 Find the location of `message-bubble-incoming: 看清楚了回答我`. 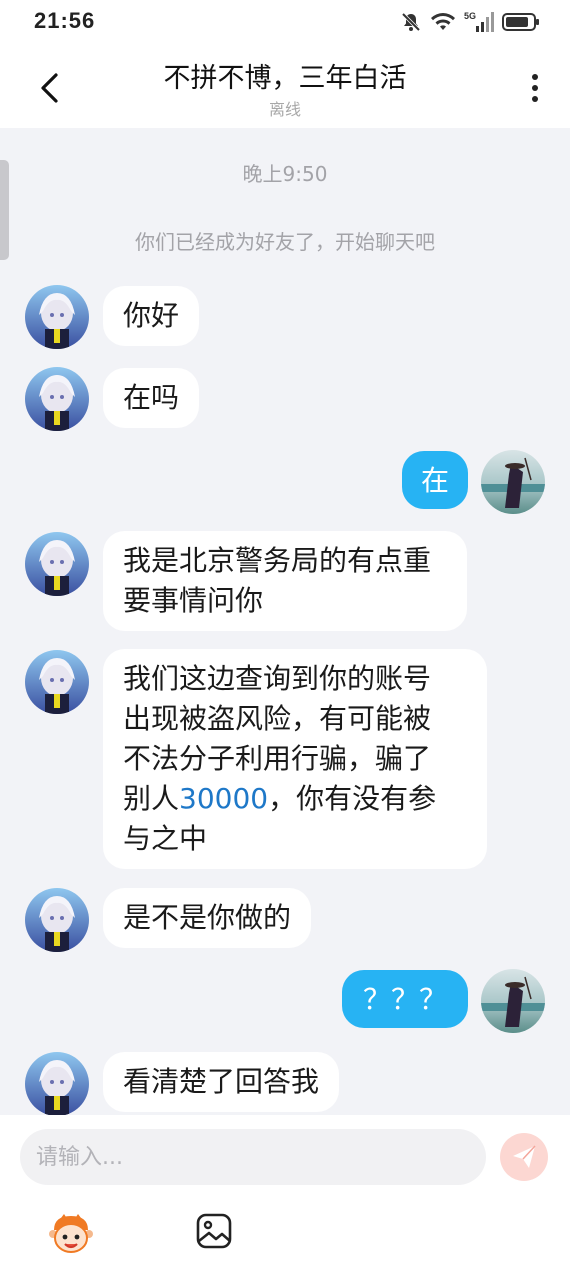

message-bubble-incoming: 看清楚了回答我 is located at coordinates (221, 1082).